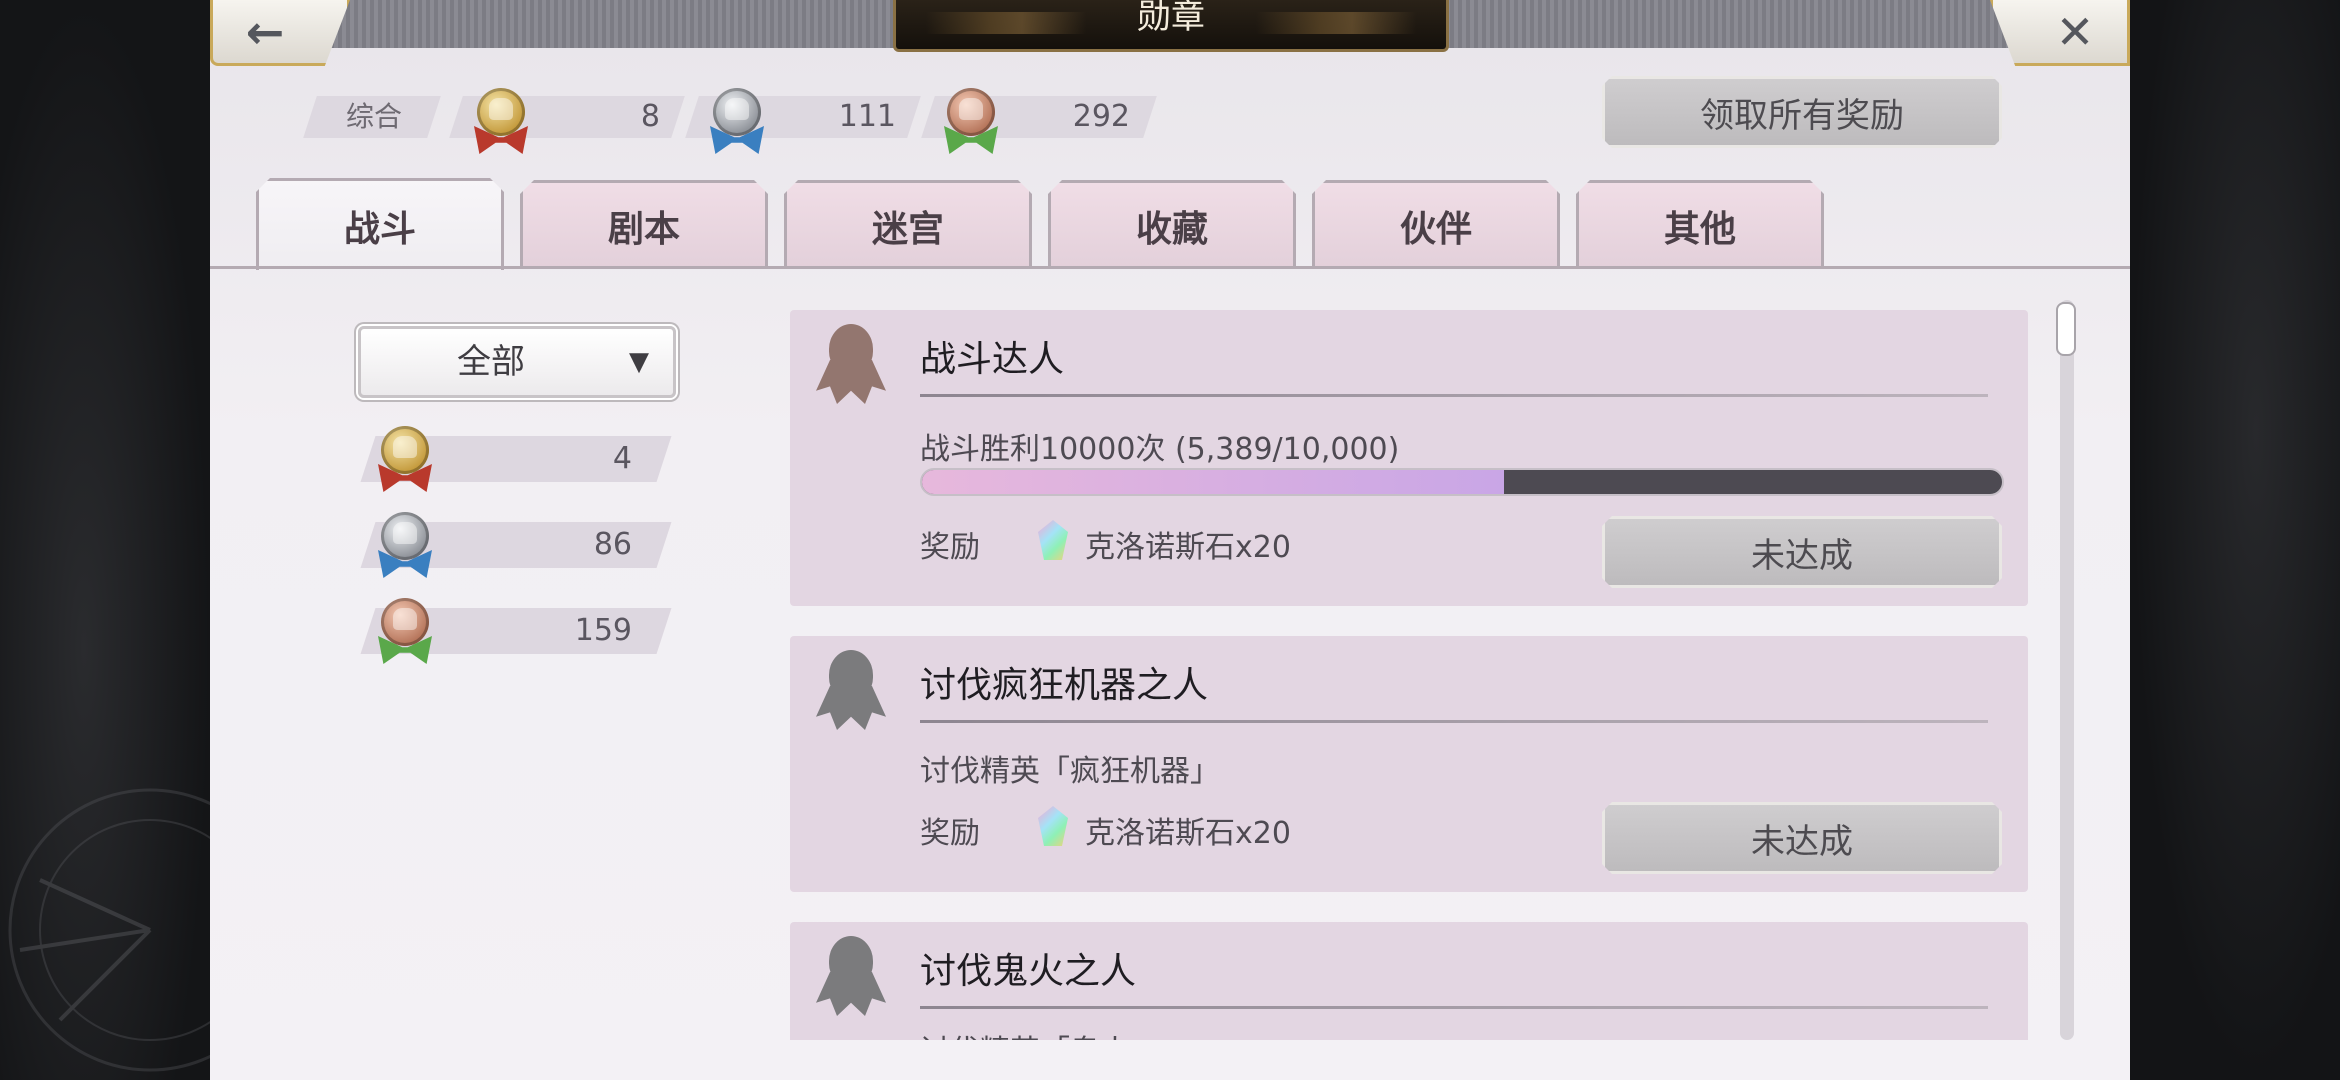 This screenshot has width=2340, height=1080. Describe the element at coordinates (1172, 224) in the screenshot. I see `tab-collection: 收藏` at that location.